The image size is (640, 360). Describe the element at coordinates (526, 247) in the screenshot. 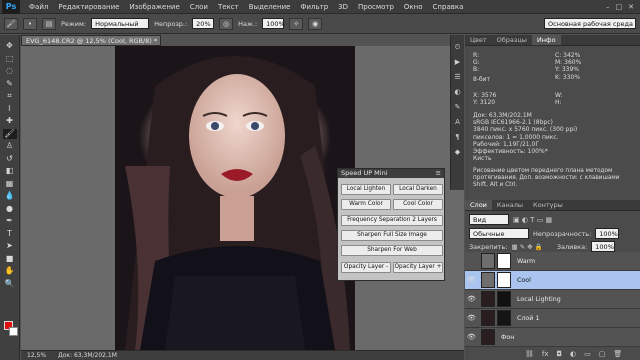

I see `lock-icons: ▦ ✎ ✥ 🔒` at that location.